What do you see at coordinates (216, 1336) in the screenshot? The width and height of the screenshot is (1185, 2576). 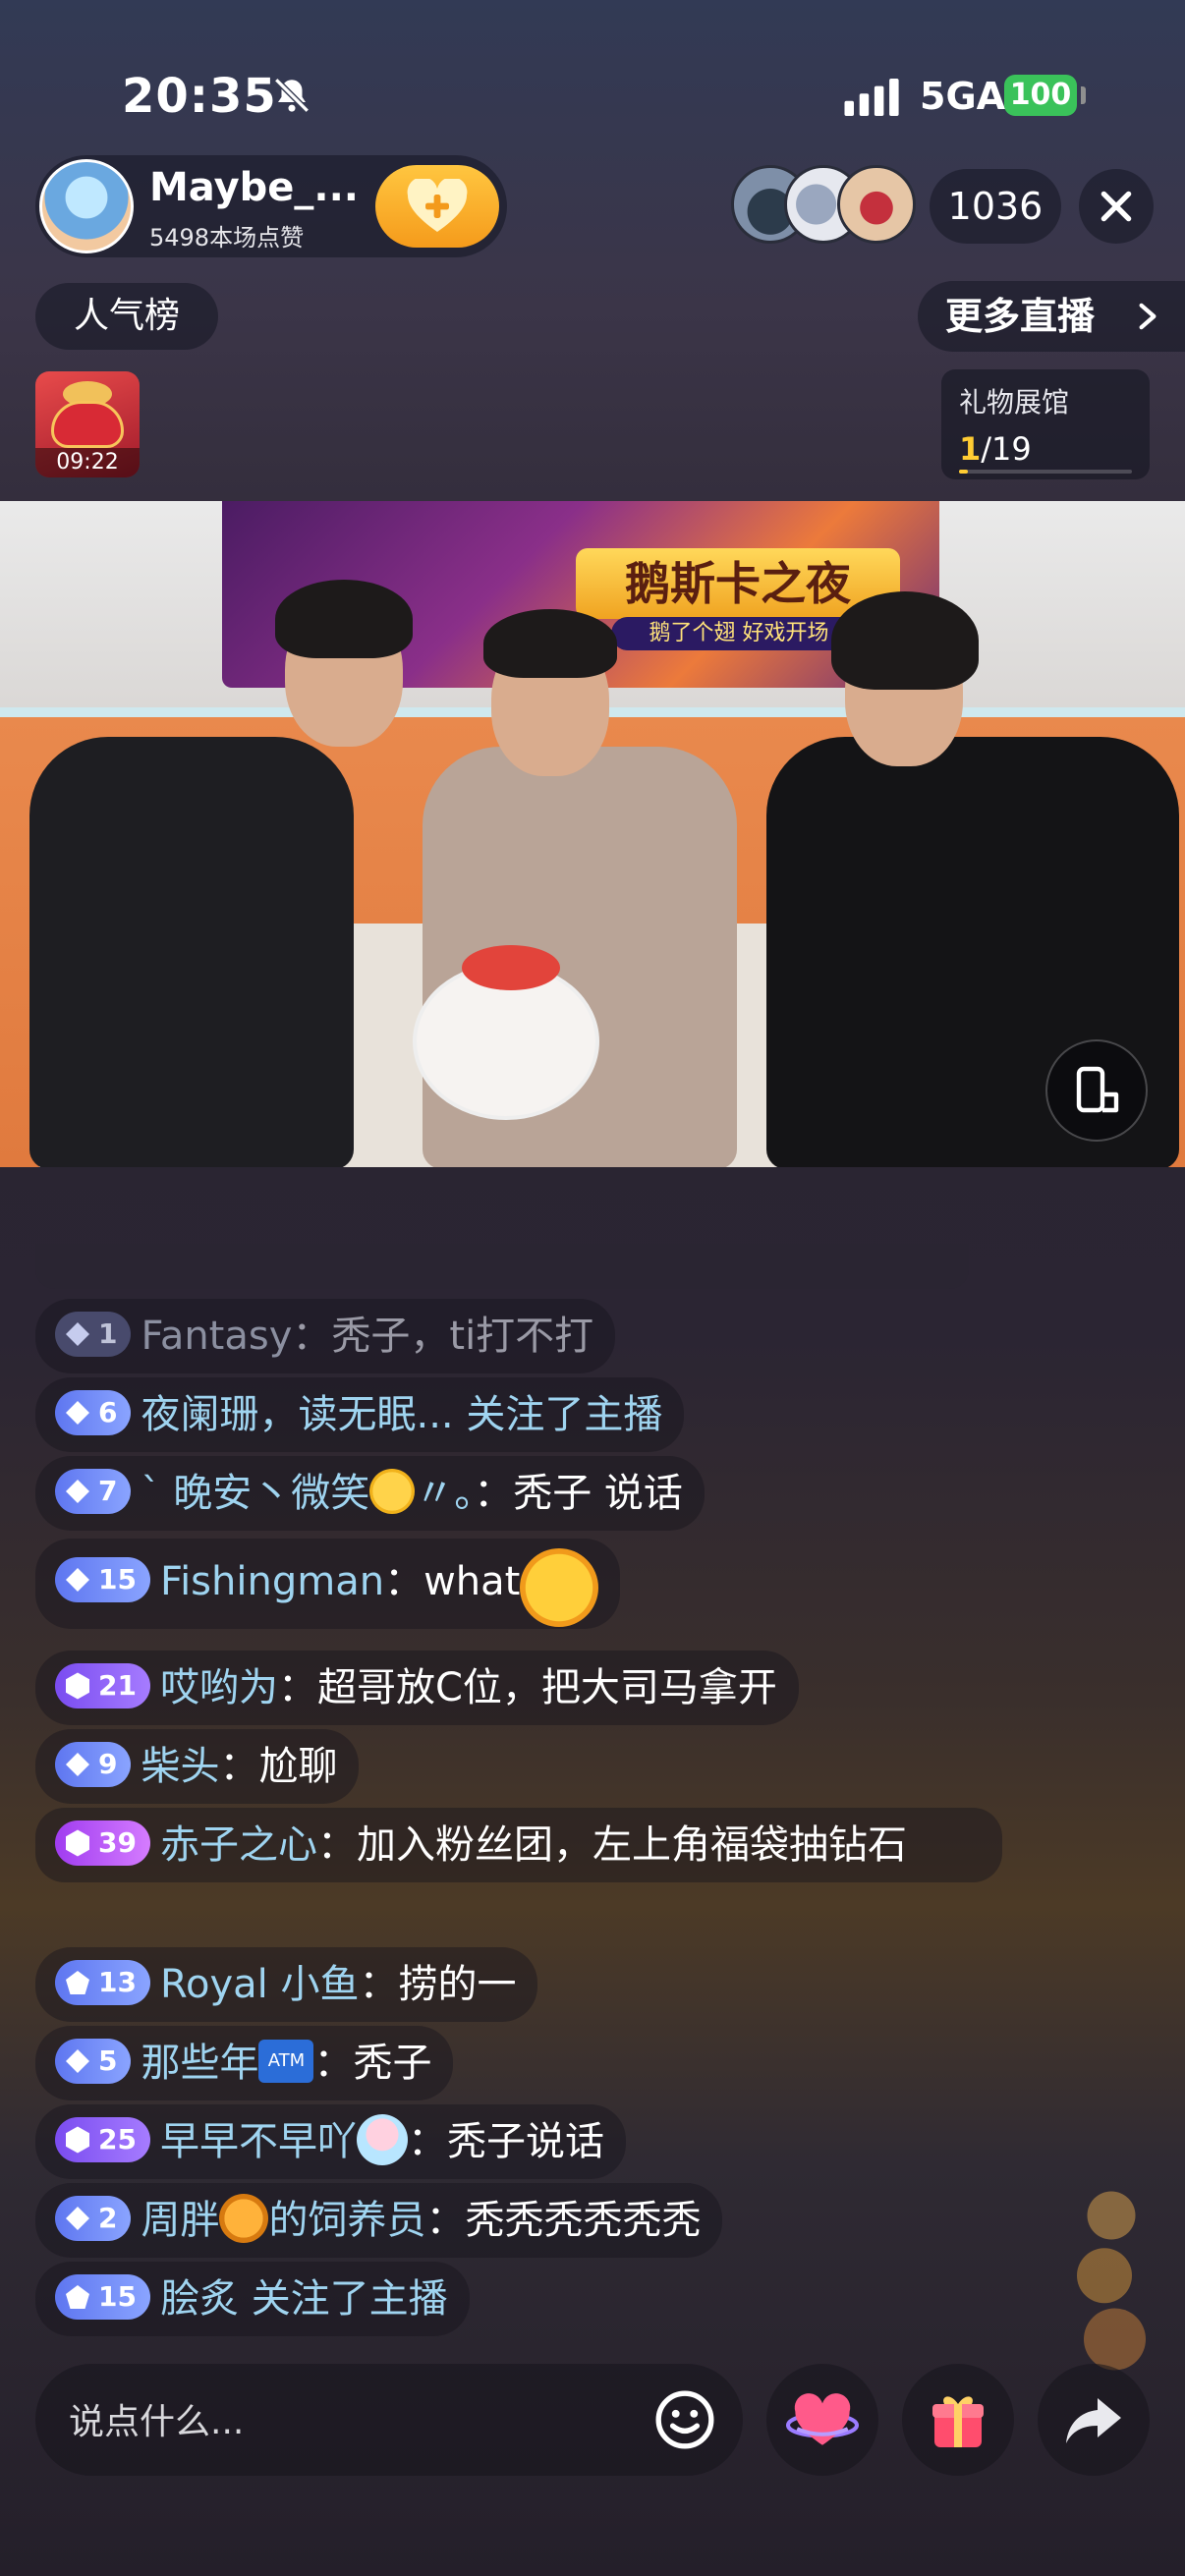 I see `chat-username: Fantasy` at bounding box center [216, 1336].